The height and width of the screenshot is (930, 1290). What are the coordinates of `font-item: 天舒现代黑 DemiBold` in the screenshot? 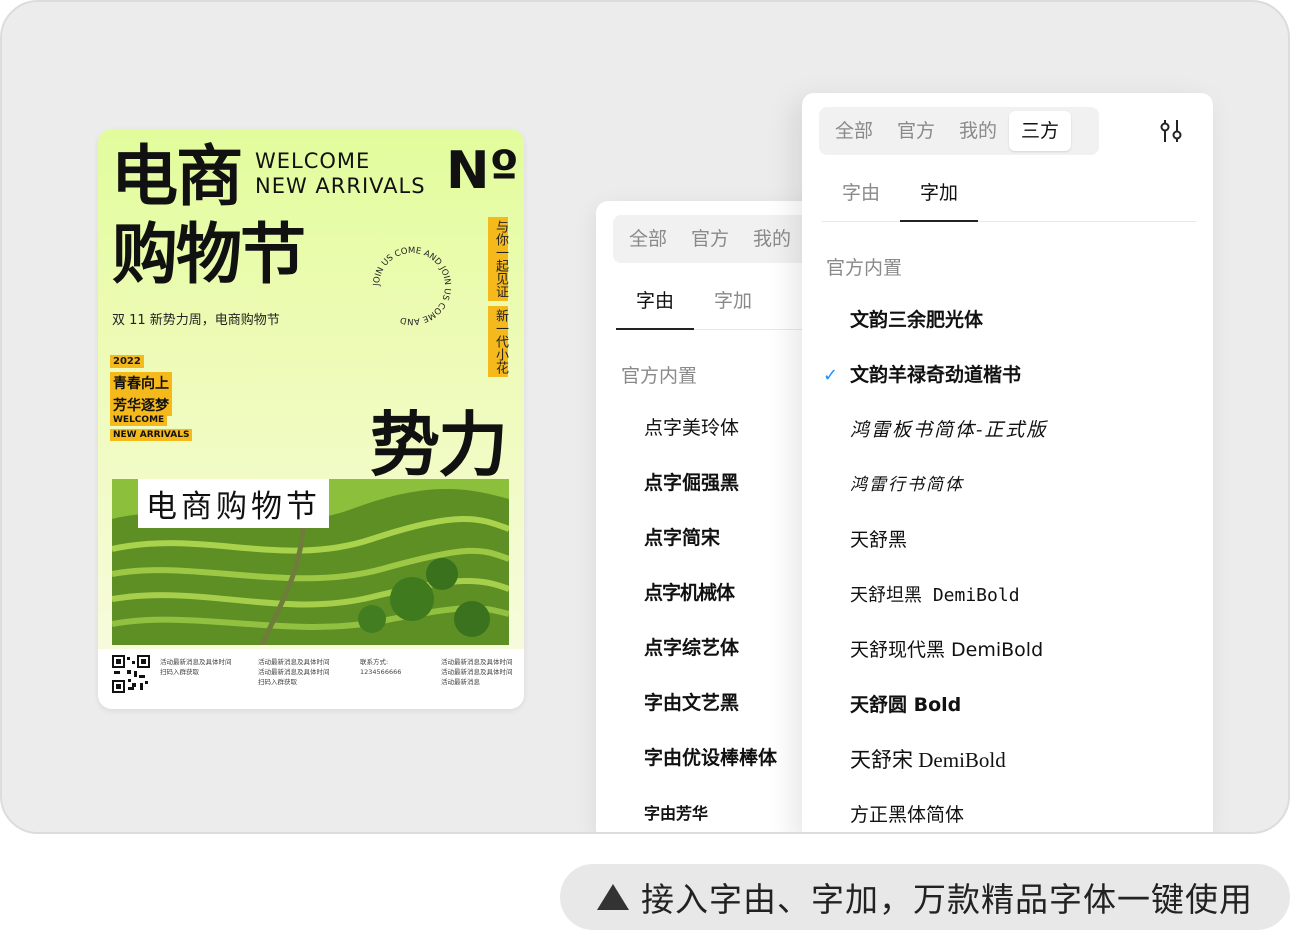 It's located at (948, 650).